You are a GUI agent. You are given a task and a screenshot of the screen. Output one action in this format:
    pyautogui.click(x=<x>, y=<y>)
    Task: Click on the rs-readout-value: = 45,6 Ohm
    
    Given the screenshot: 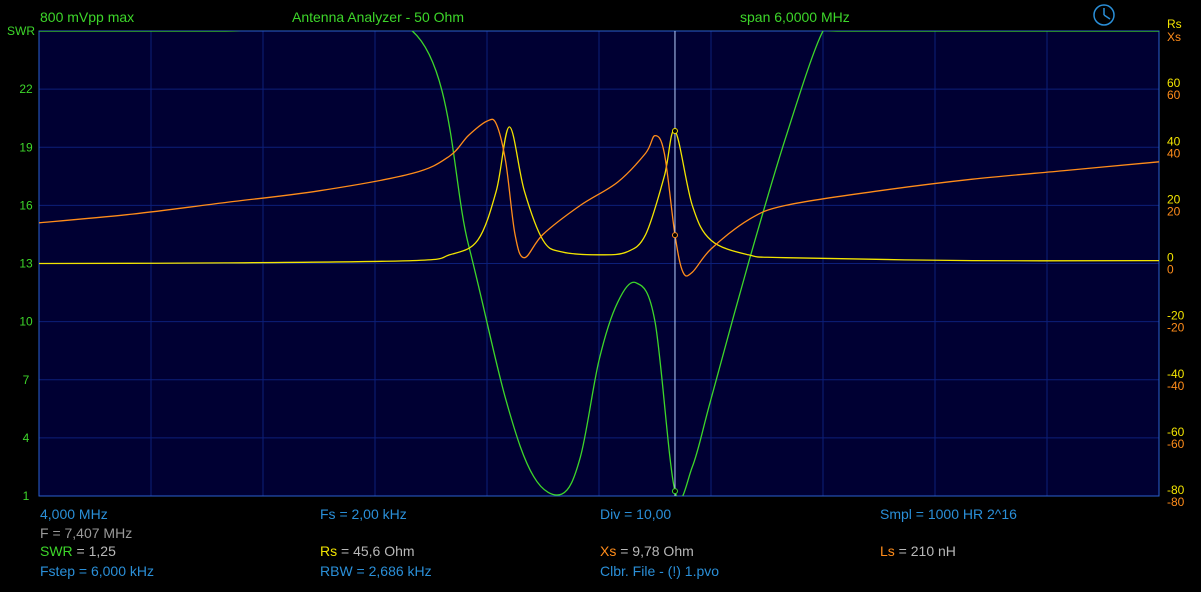 What is the action you would take?
    pyautogui.click(x=376, y=551)
    